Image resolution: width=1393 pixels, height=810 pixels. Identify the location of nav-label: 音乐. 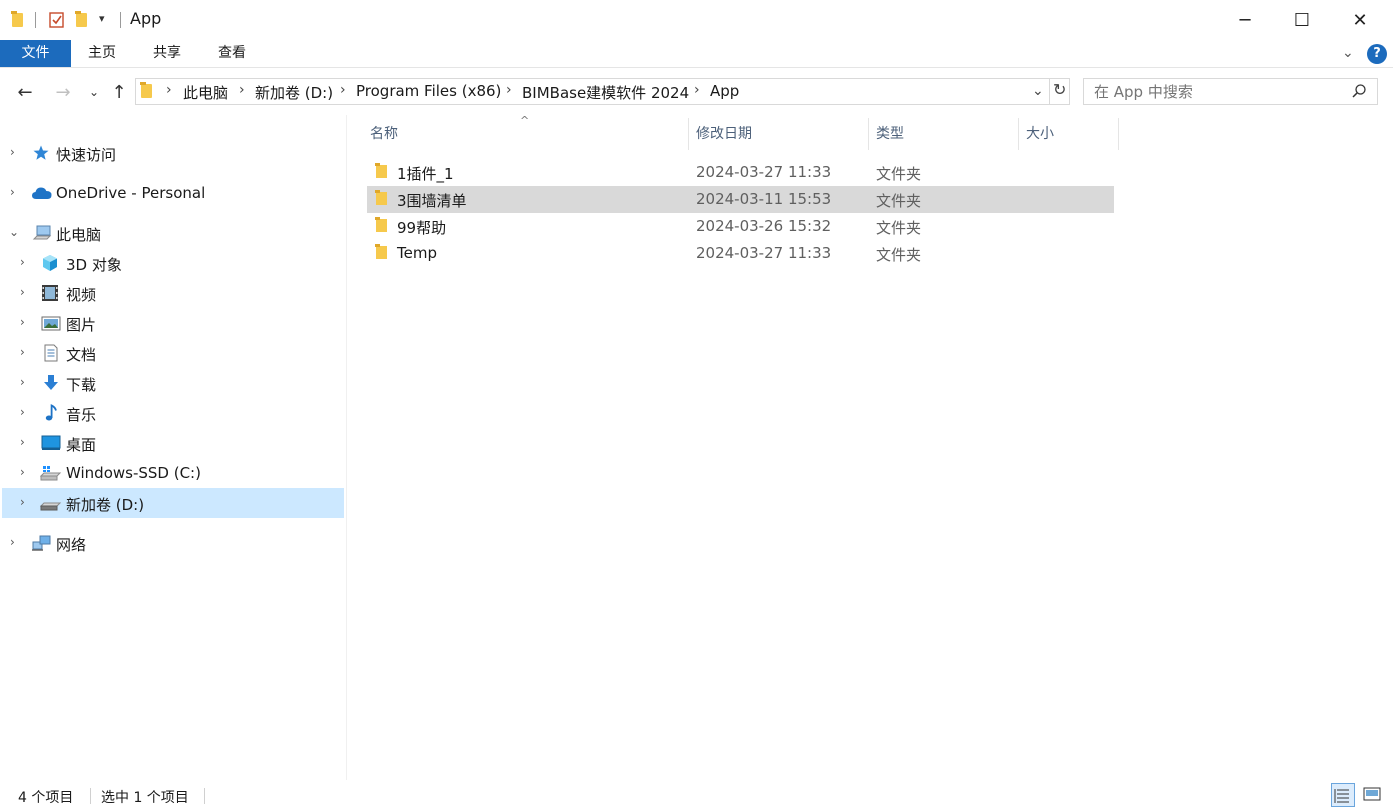
(81, 415).